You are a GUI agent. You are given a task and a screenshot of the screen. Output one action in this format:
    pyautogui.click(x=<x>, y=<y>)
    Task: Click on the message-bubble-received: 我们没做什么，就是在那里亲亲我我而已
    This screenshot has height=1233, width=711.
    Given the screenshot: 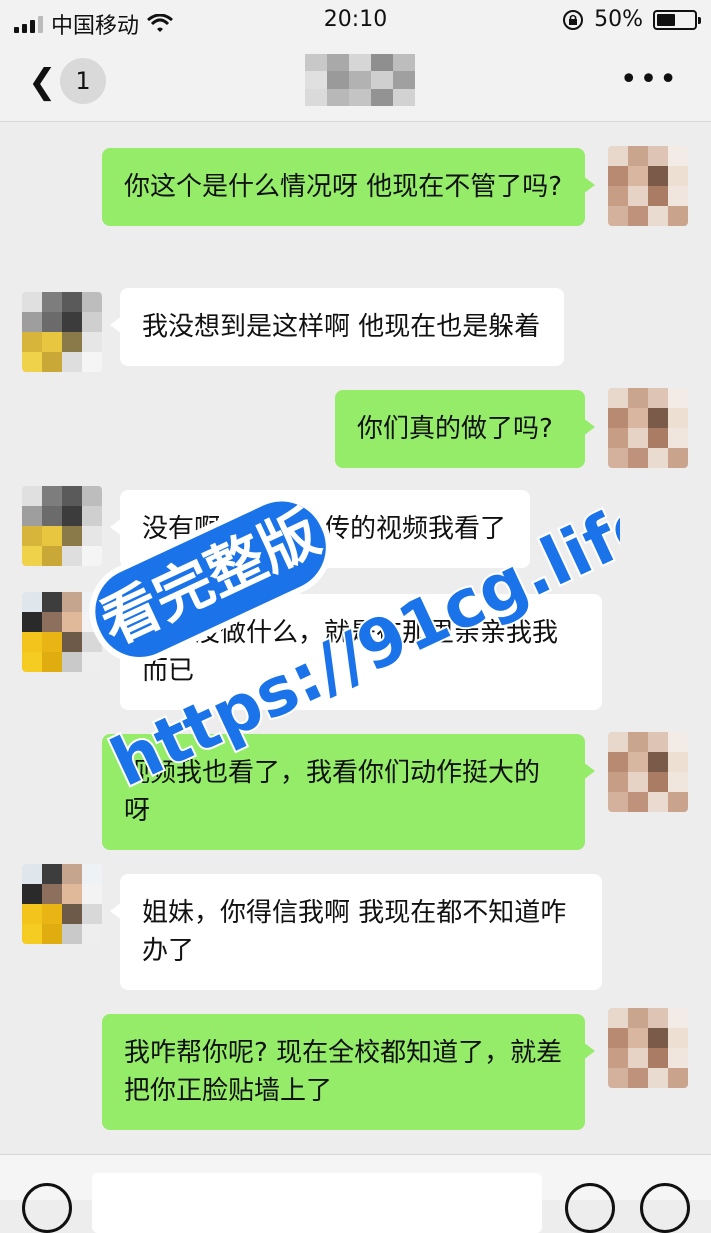 What is the action you would take?
    pyautogui.click(x=356, y=652)
    